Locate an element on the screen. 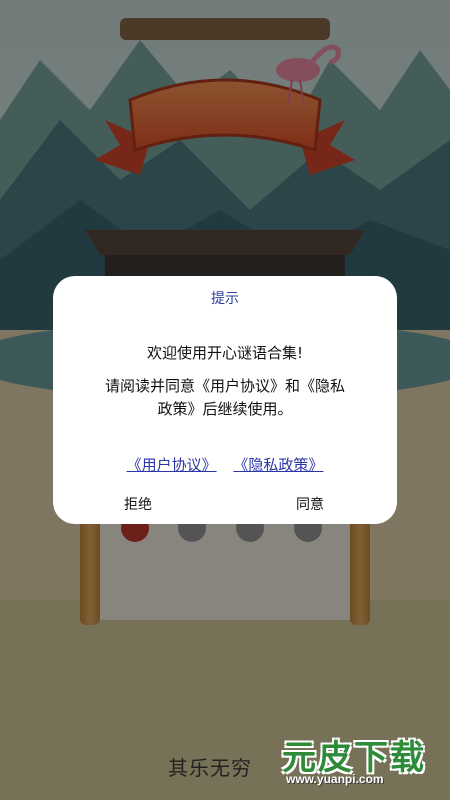  footer-slogan: 其乐无穷 is located at coordinates (210, 768).